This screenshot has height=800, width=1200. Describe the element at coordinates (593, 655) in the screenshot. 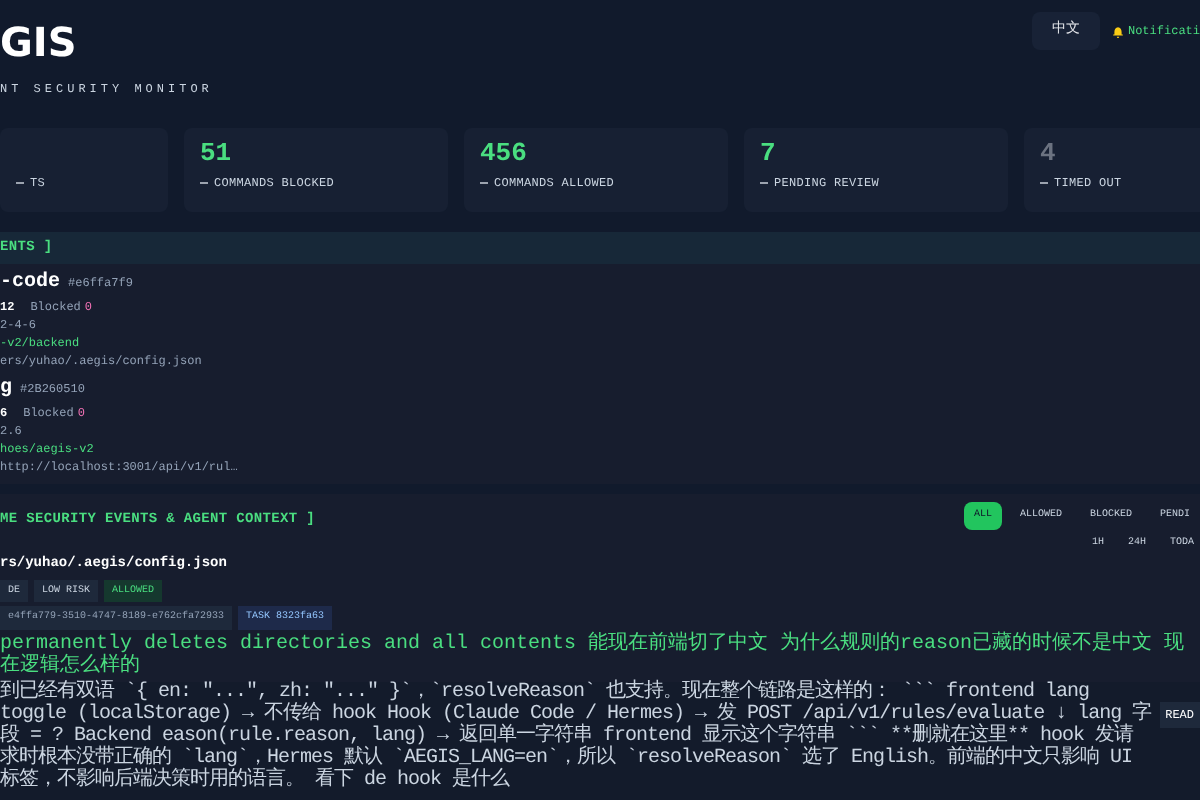

I see `event-reason: permanently deletes directories and all contents 能现在前端切了中文 为什么规则的reason已藏的时候不是中文 现在逻辑怎么样的` at that location.